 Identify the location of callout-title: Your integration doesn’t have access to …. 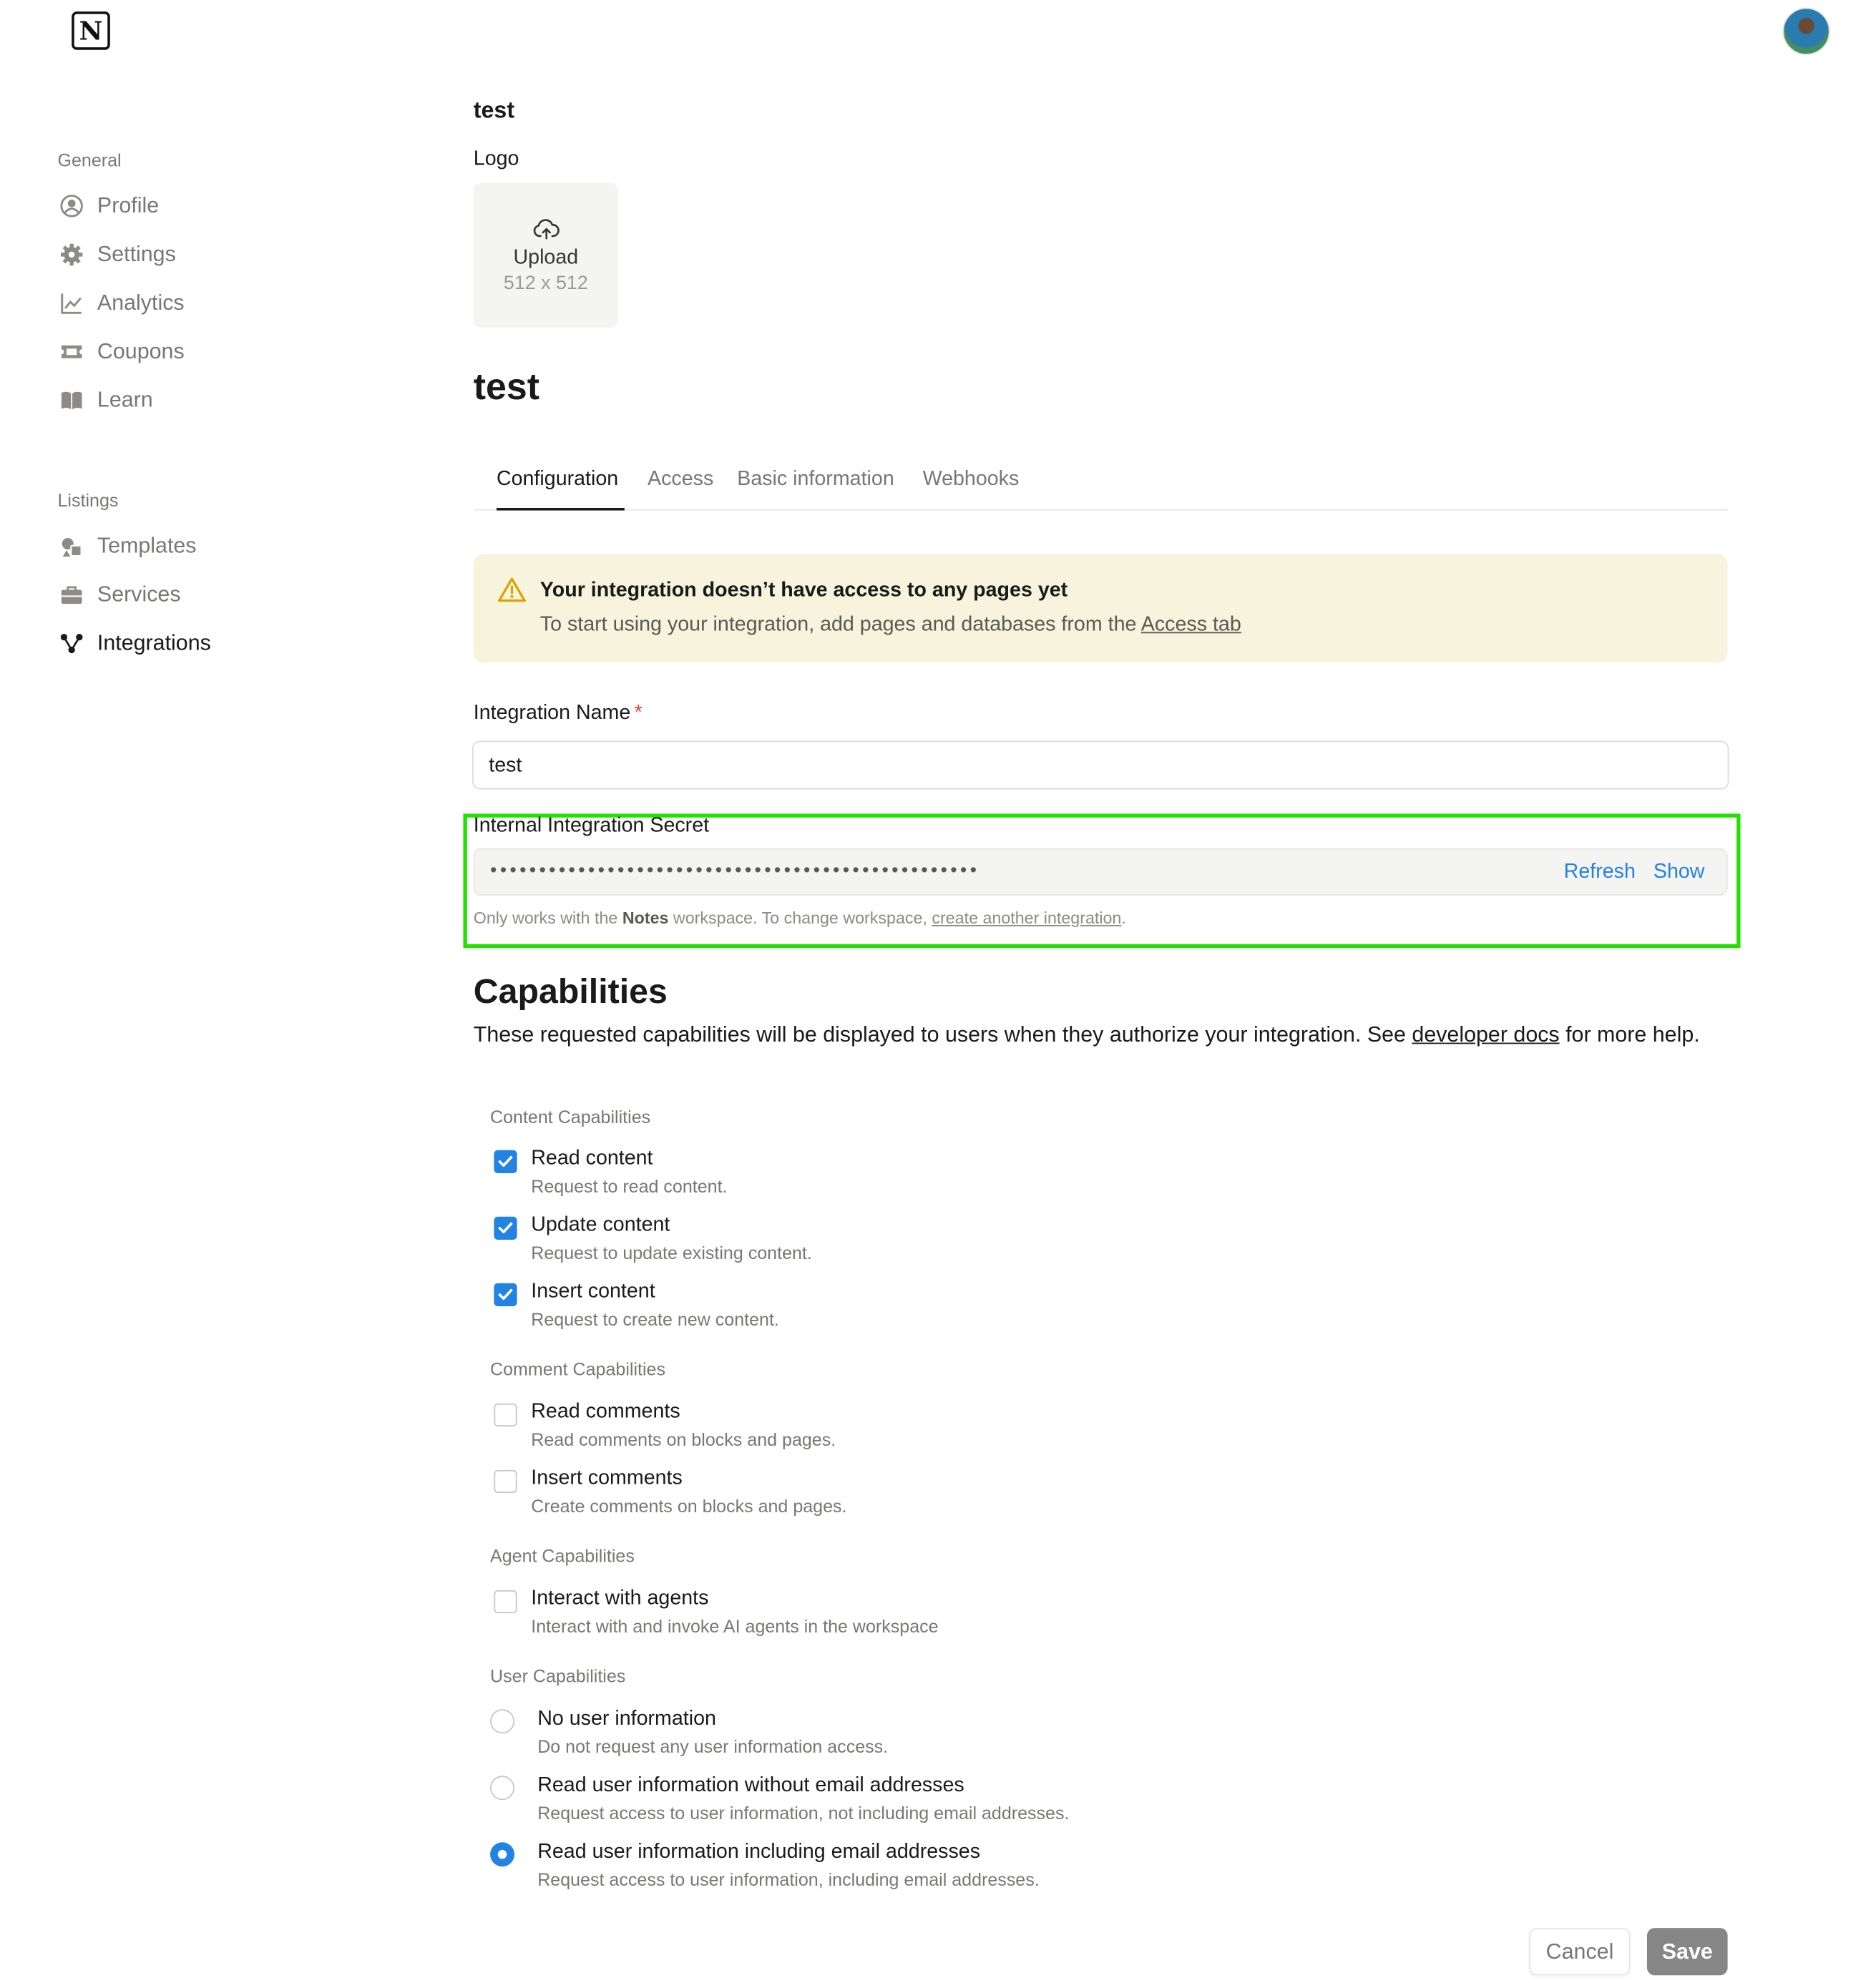
(804, 590).